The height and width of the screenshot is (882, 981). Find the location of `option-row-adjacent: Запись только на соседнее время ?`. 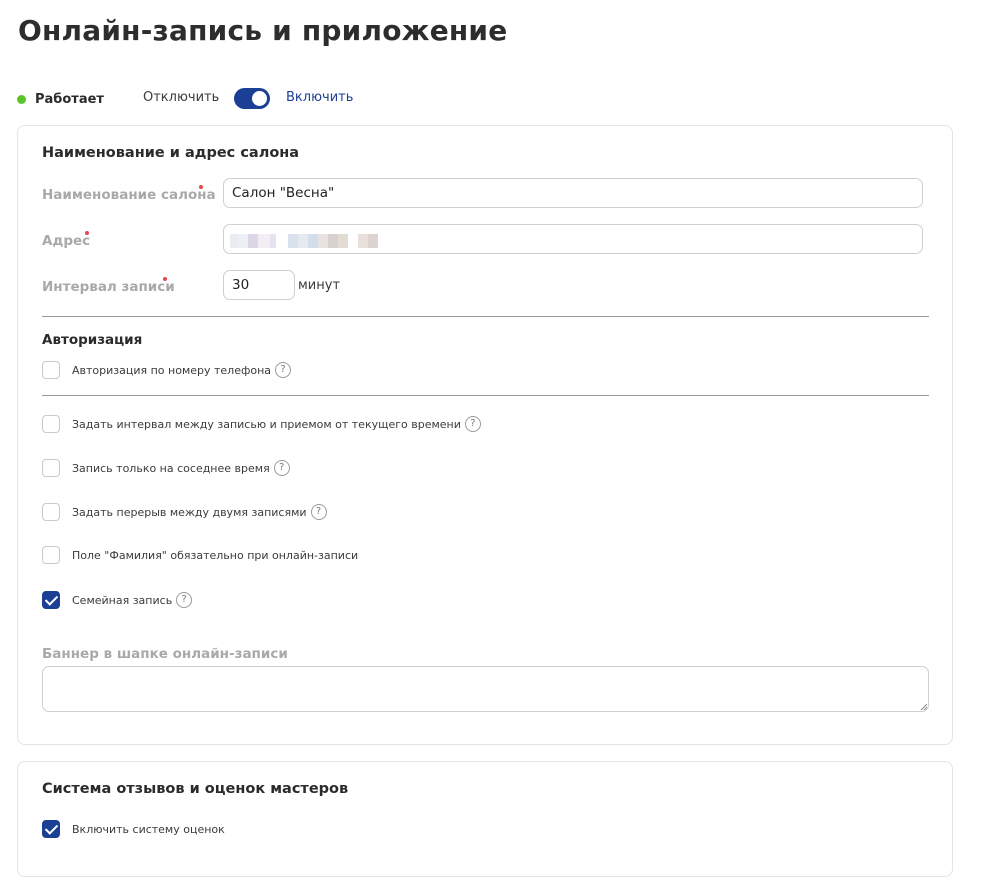

option-row-adjacent: Запись только на соседнее время ? is located at coordinates (166, 468).